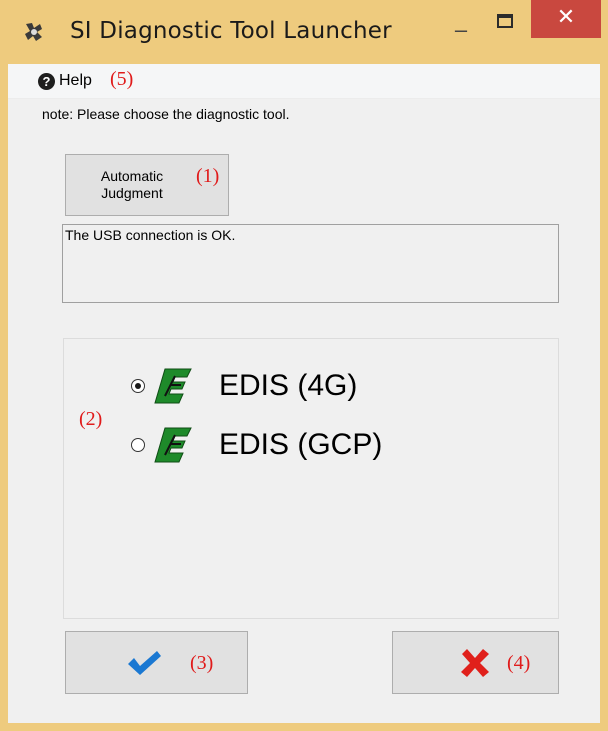 The height and width of the screenshot is (731, 608). What do you see at coordinates (231, 31) in the screenshot?
I see `window-title: SI Diagnostic Tool Launcher` at bounding box center [231, 31].